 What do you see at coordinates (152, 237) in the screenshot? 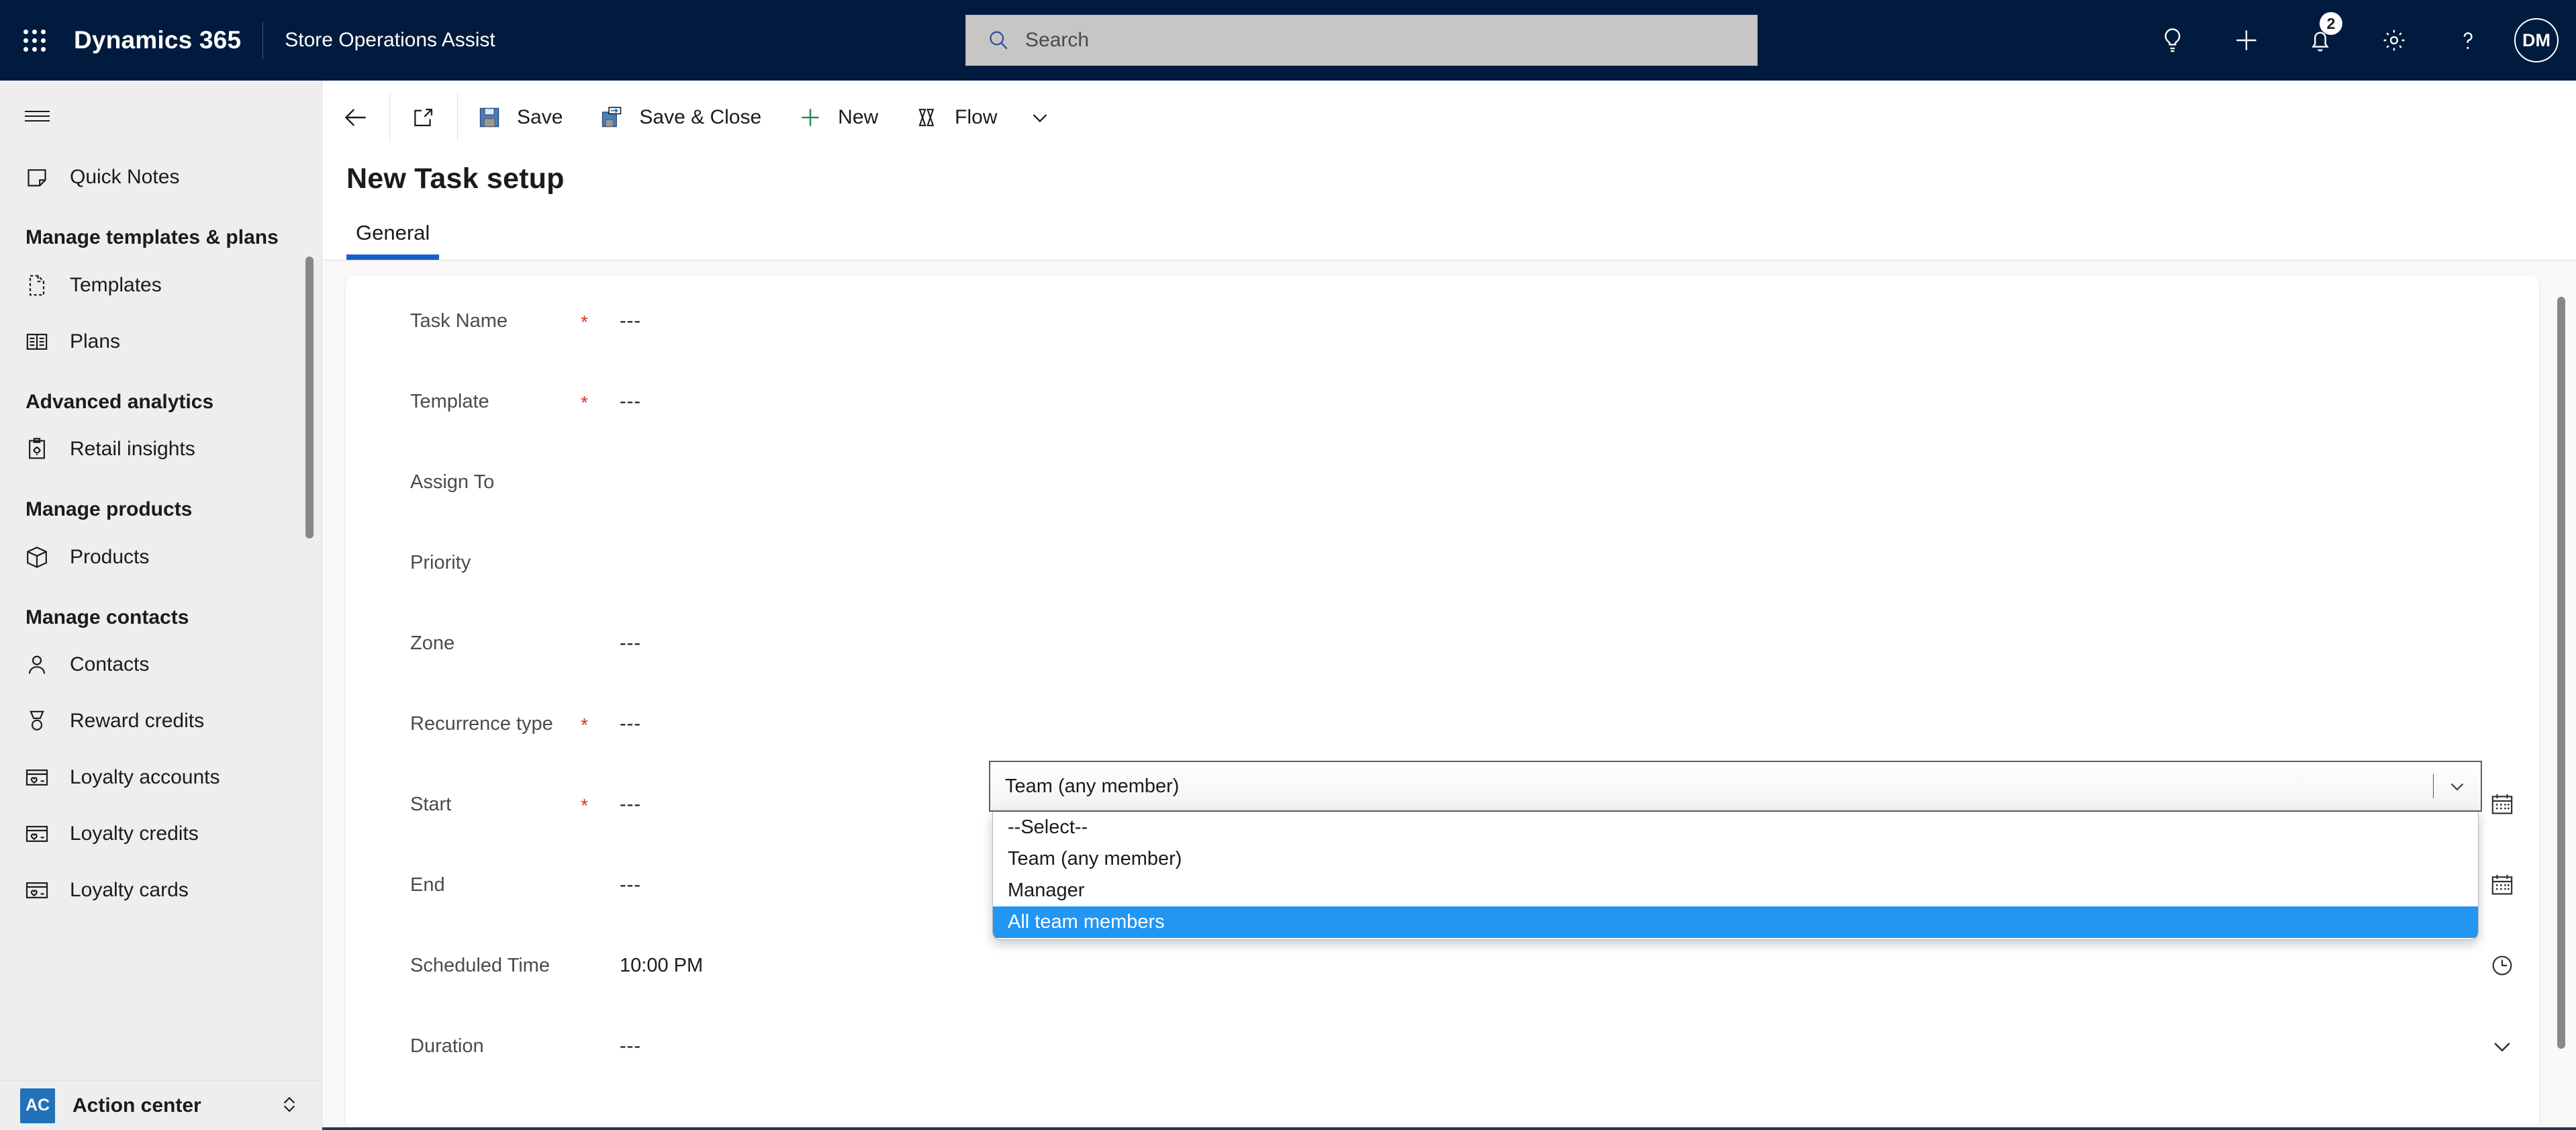
I see `sidebar-group-templates-plans: Manage templates & plans` at bounding box center [152, 237].